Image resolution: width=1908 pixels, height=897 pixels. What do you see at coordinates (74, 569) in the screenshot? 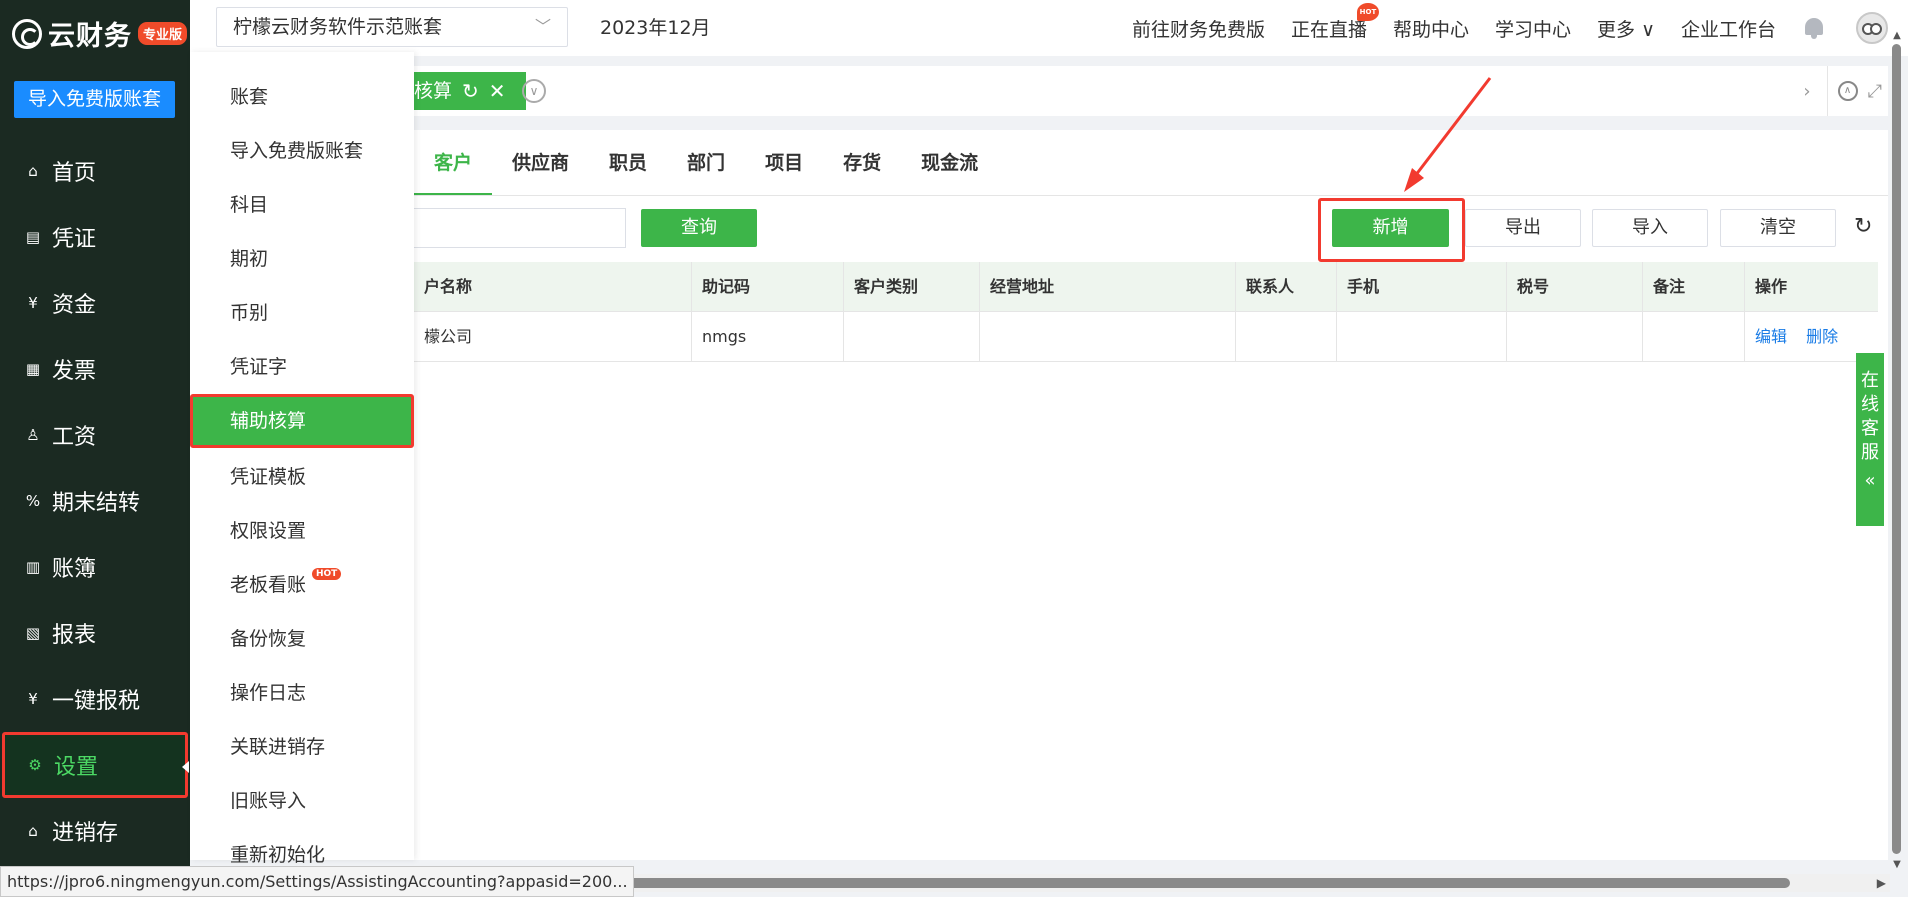
I see `sidebar-item-label: 账簿` at bounding box center [74, 569].